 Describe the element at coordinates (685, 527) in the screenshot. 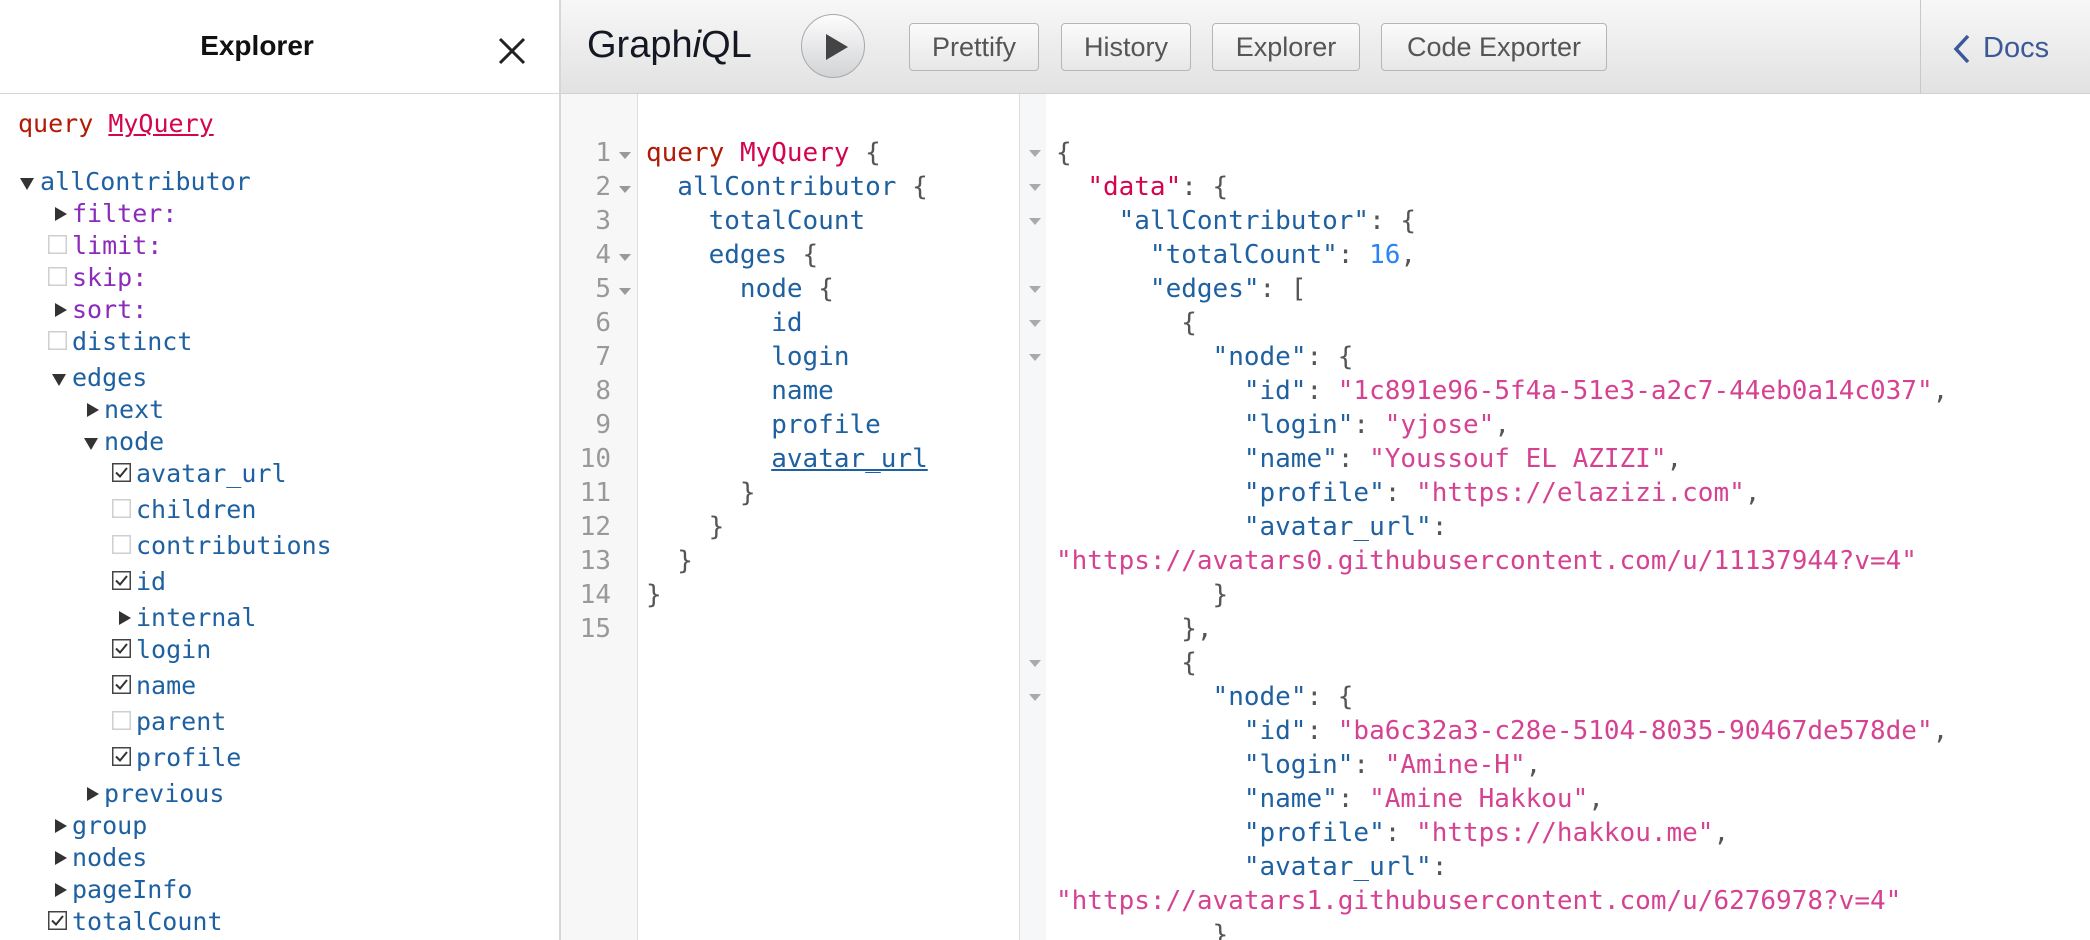

I see `query-token: }` at that location.